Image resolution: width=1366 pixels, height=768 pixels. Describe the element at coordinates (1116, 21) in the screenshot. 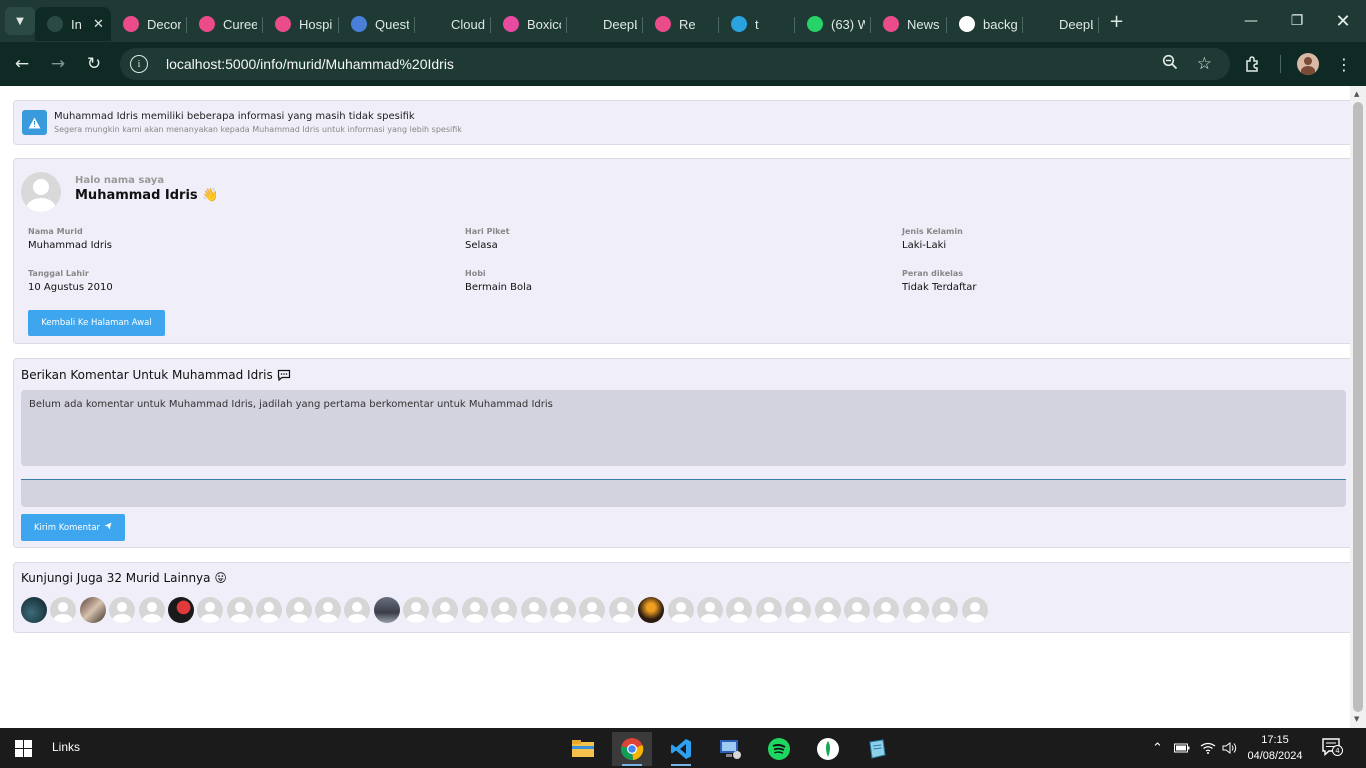

I see `new-tab-button: +` at that location.